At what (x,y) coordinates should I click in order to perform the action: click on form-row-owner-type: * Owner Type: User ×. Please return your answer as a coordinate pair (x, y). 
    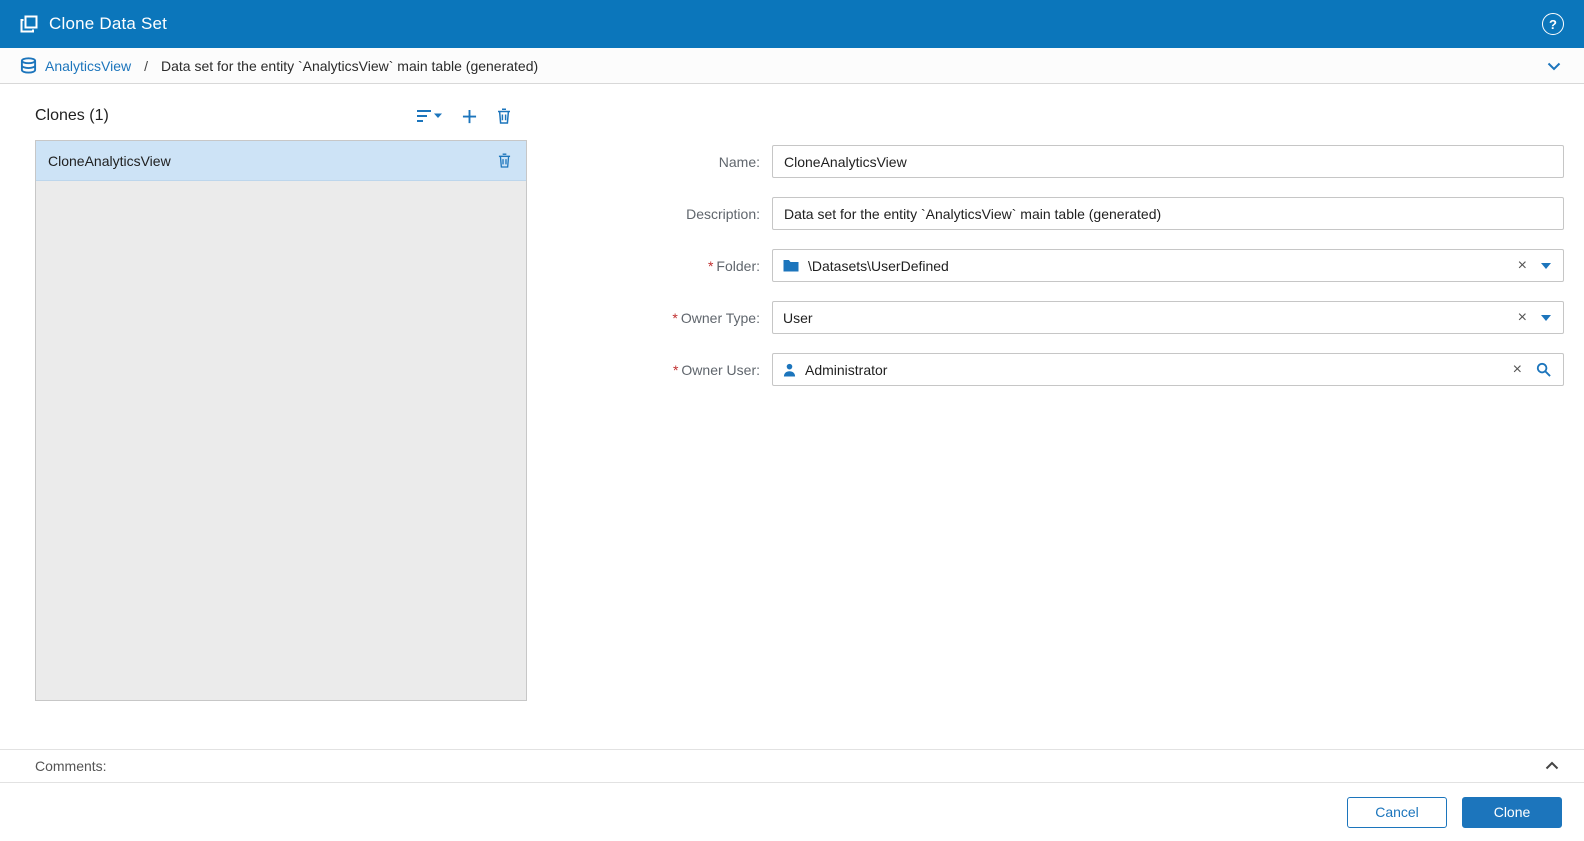
    Looking at the image, I should click on (1084, 317).